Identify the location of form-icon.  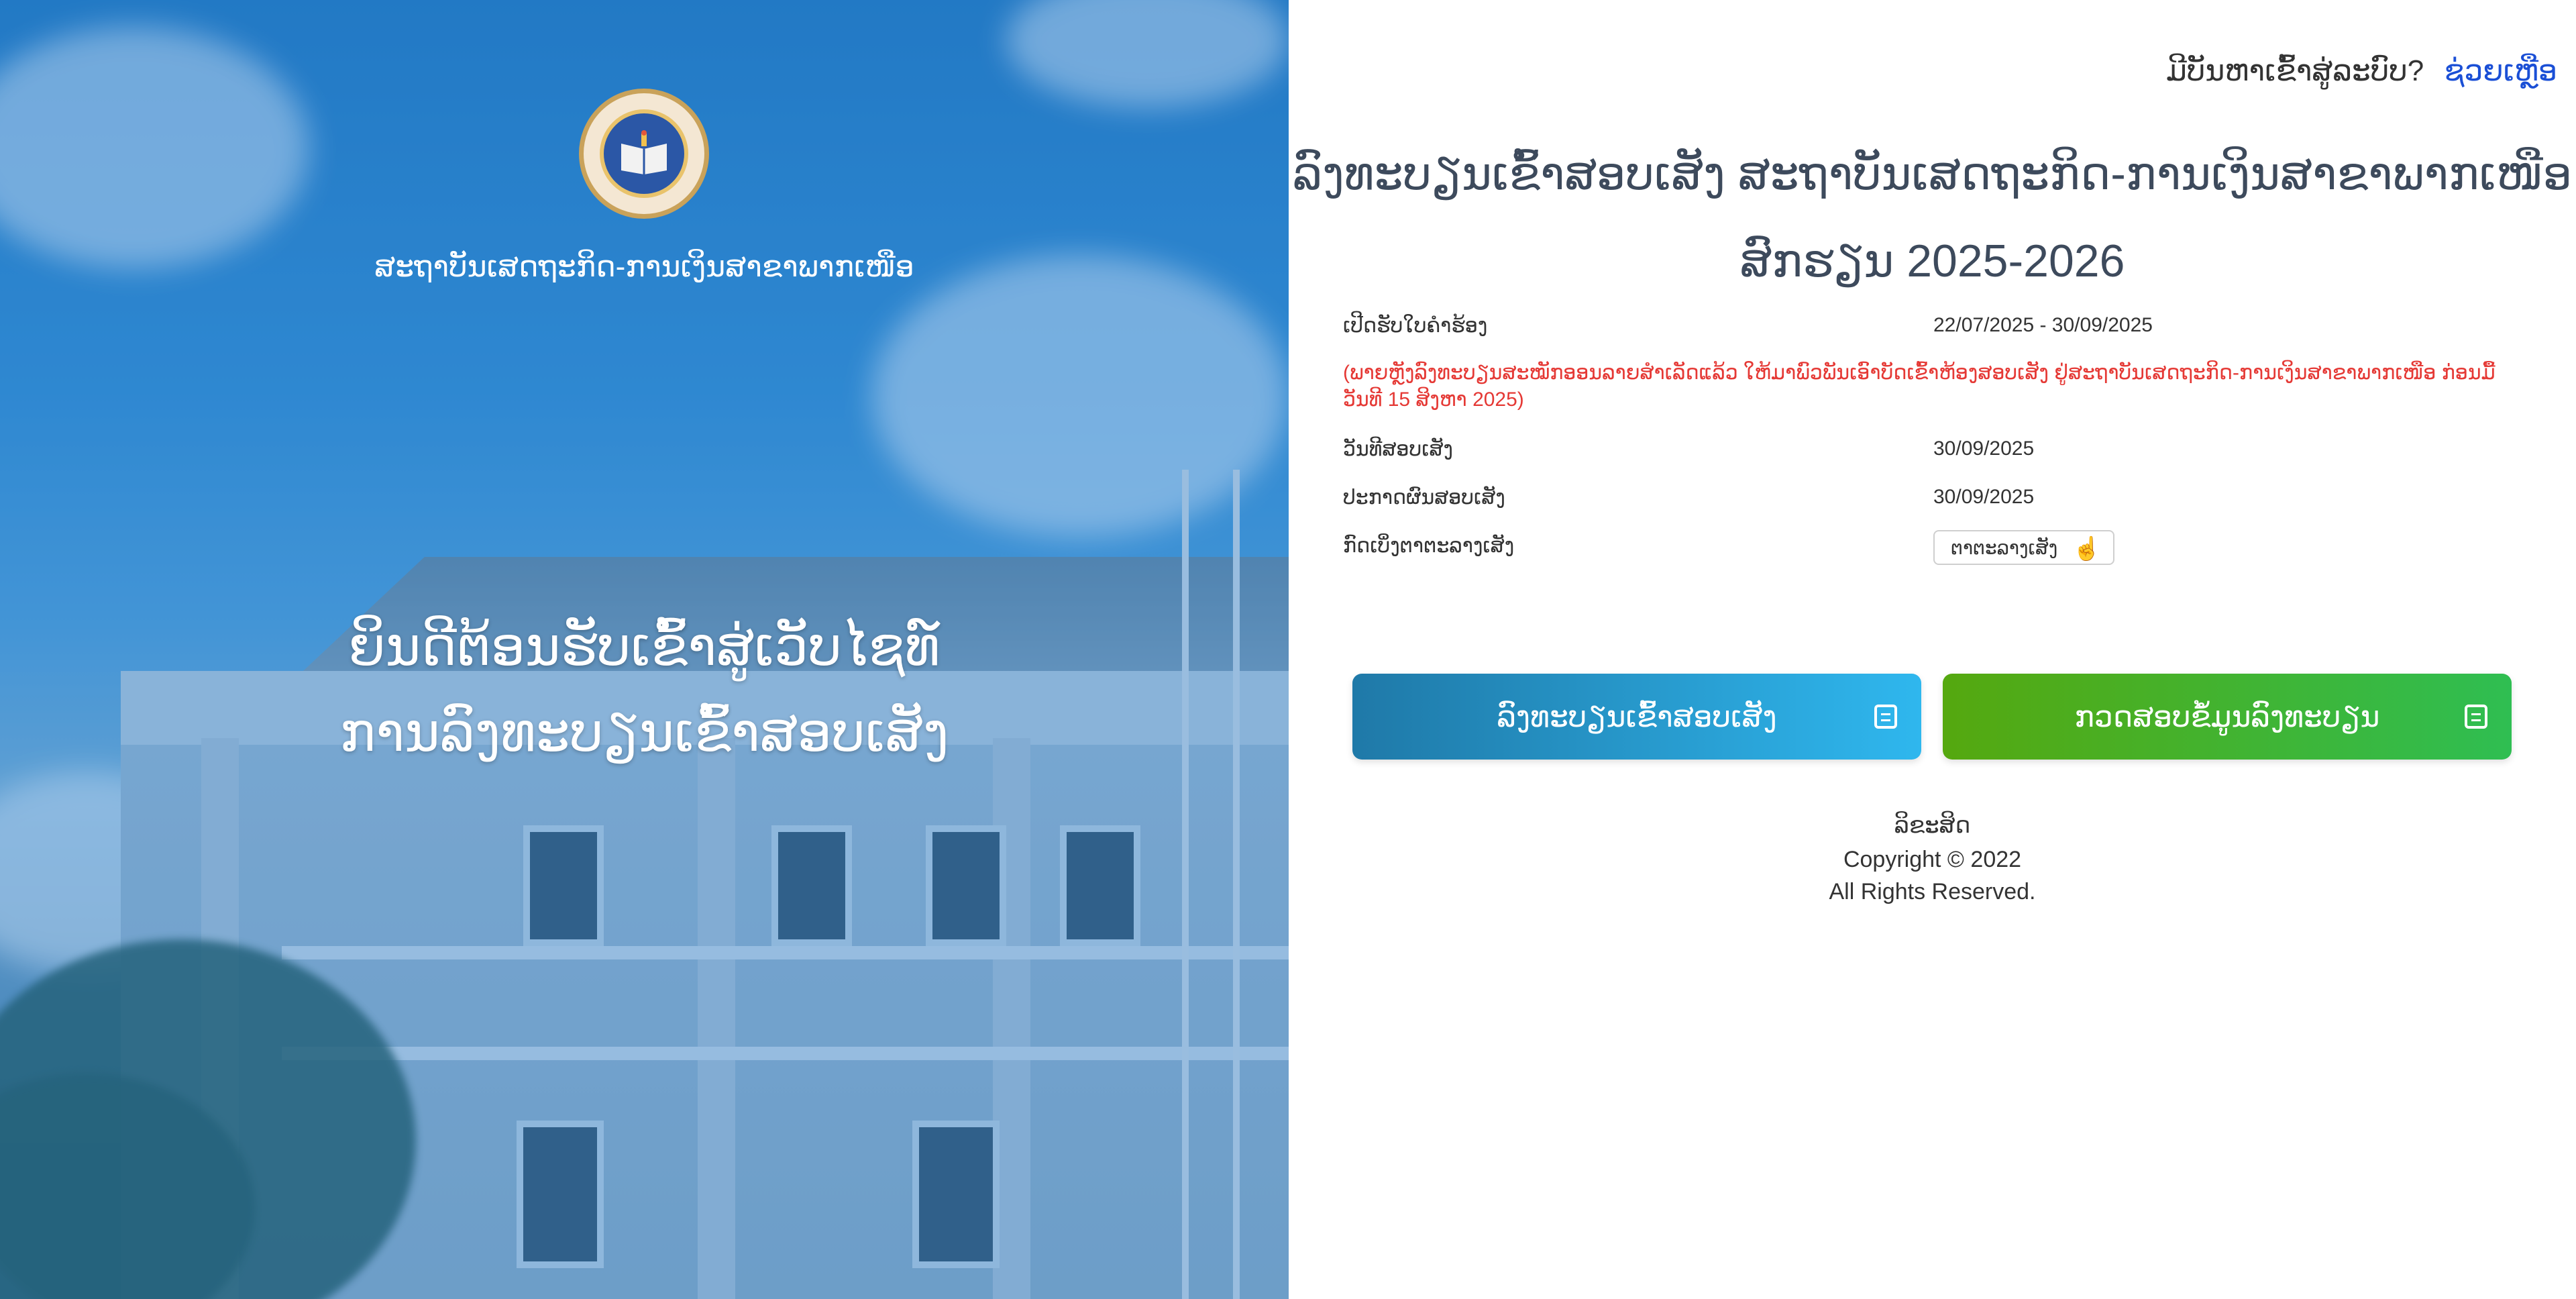
(1885, 717).